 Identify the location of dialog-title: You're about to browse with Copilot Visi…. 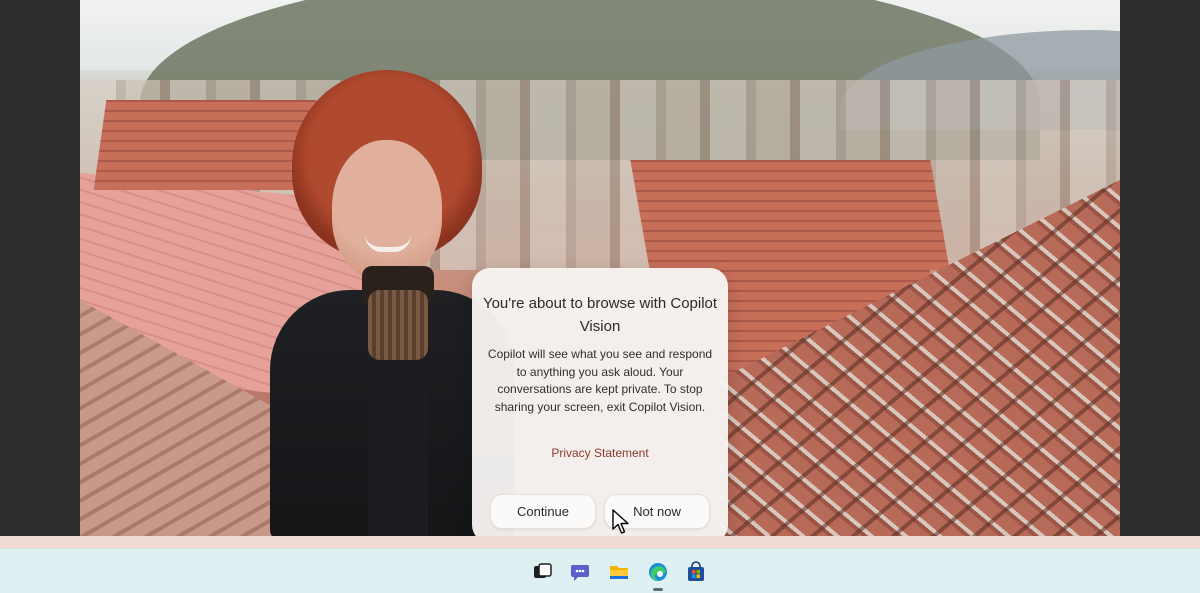
(600, 315).